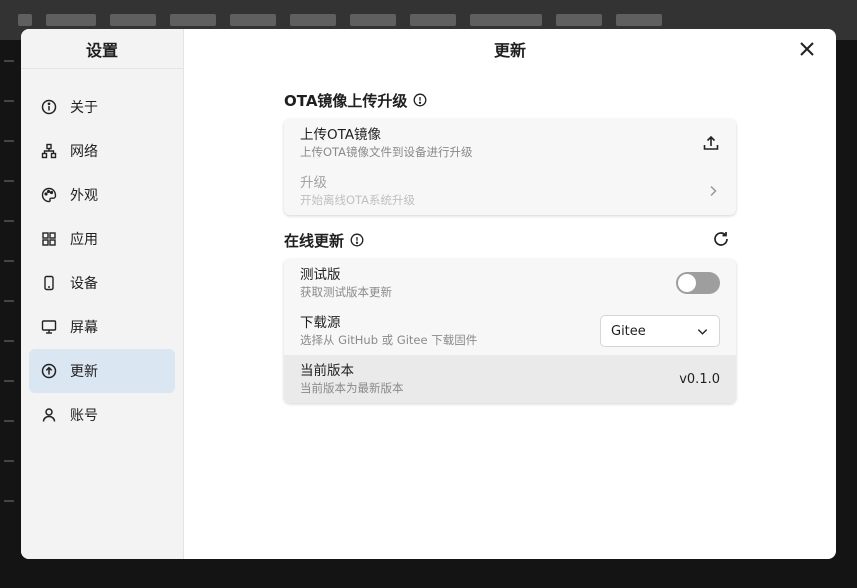 This screenshot has width=857, height=588. Describe the element at coordinates (84, 240) in the screenshot. I see `sidebar-item-label: 应用` at that location.